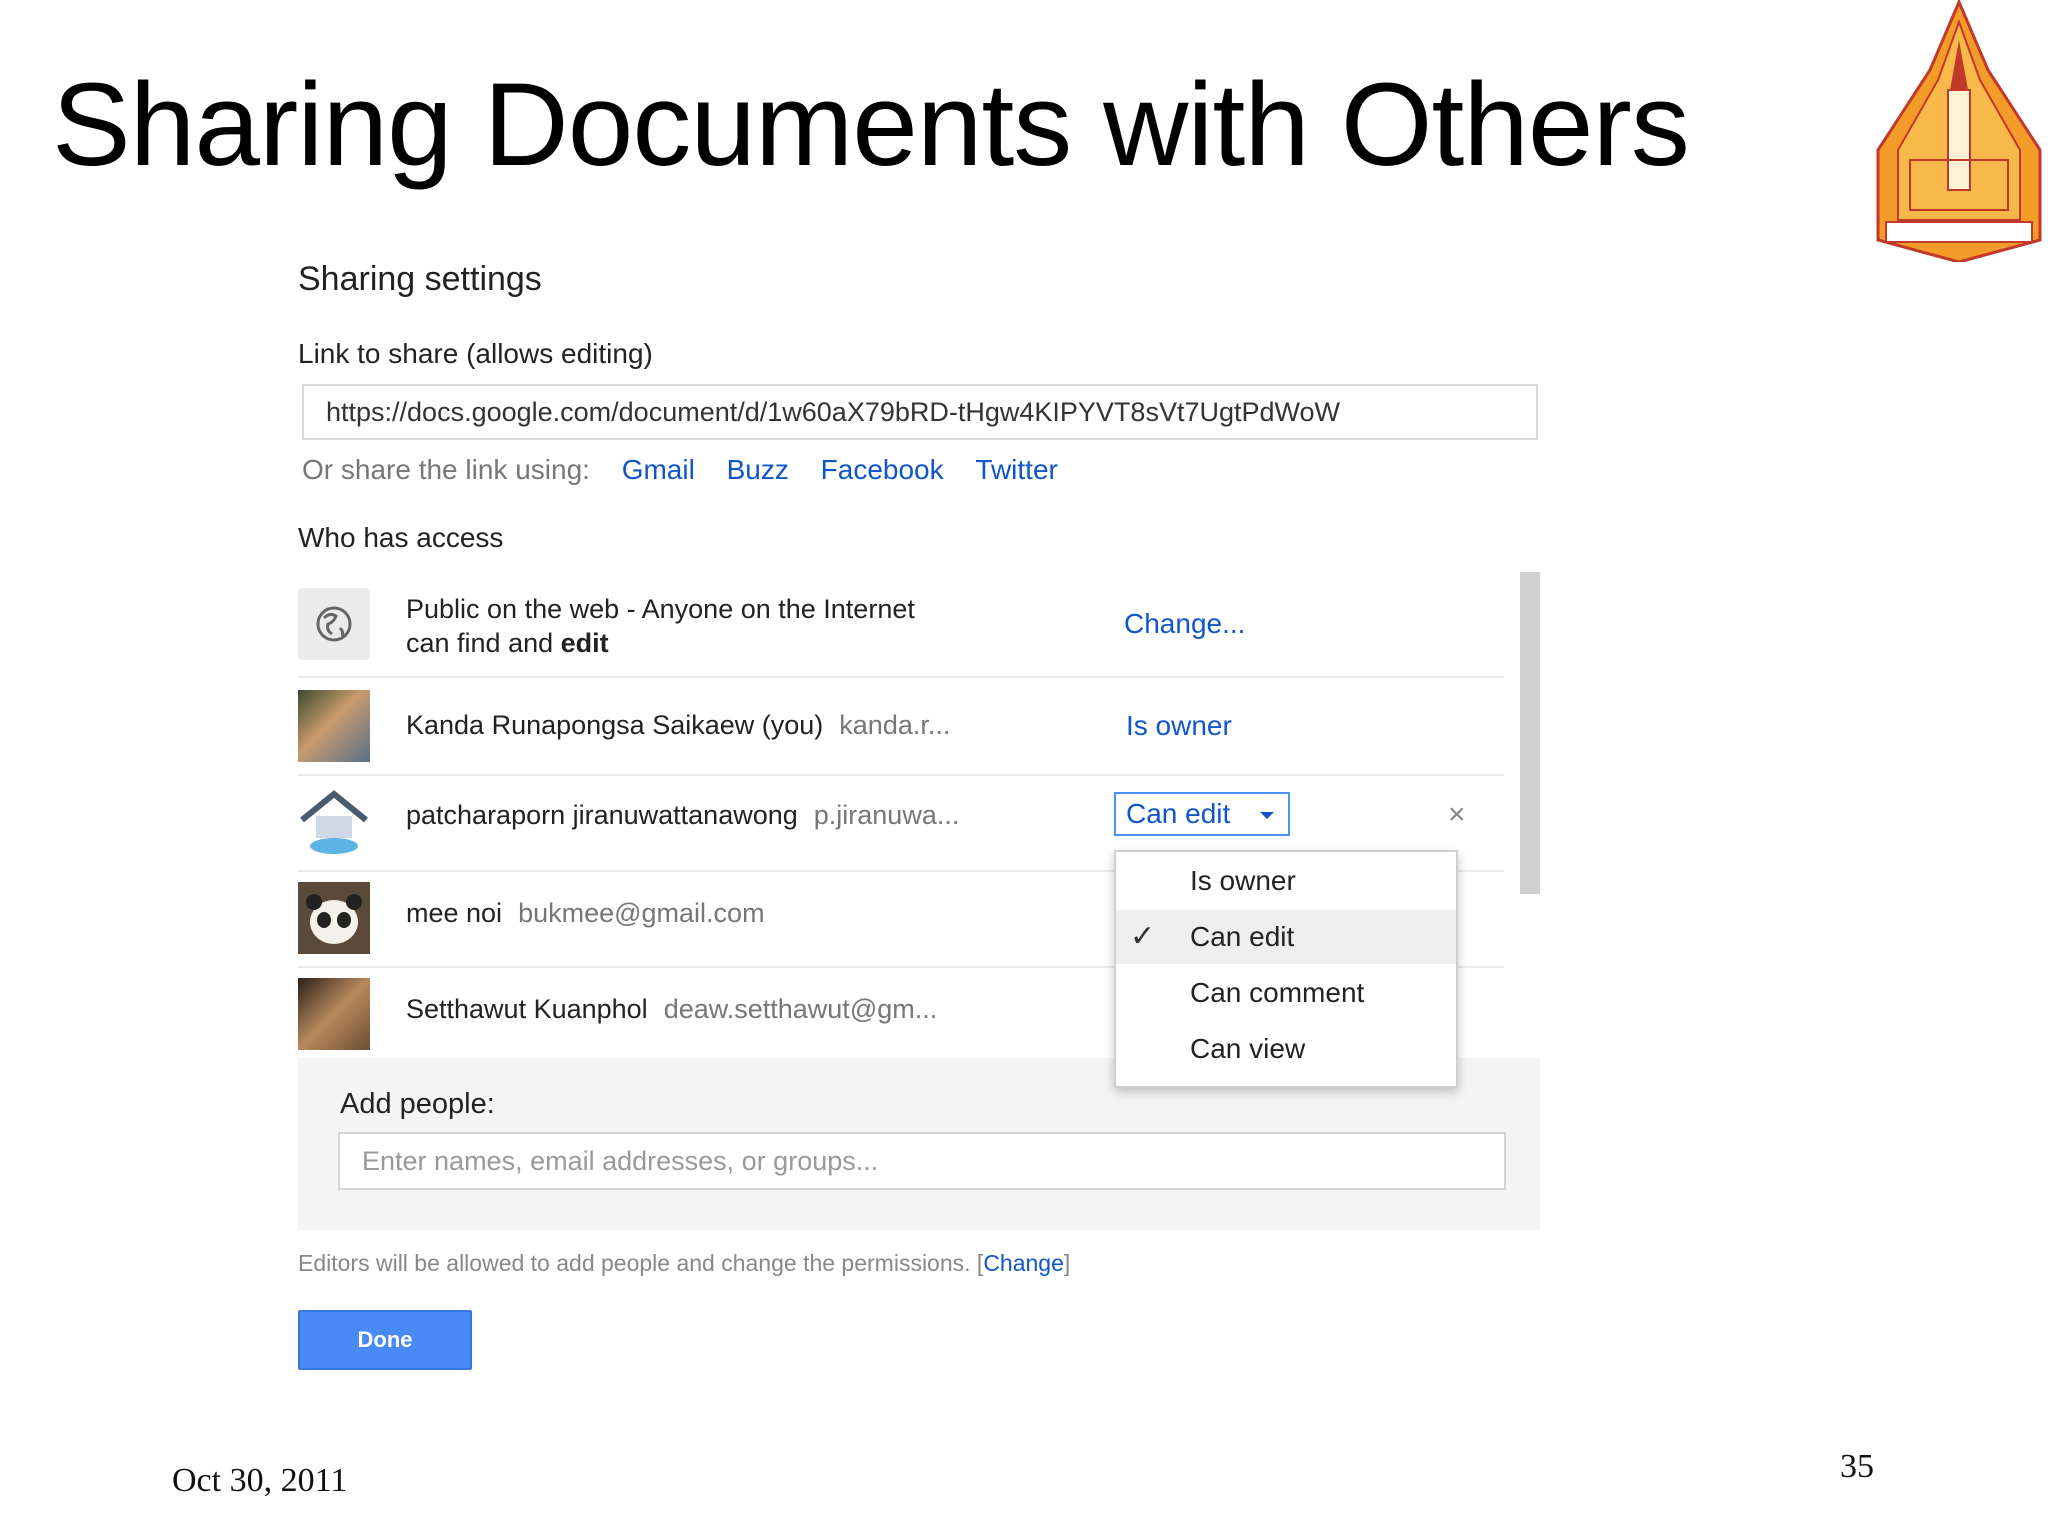 The width and height of the screenshot is (2048, 1536). I want to click on permission-select-value: Can edit, so click(1178, 813).